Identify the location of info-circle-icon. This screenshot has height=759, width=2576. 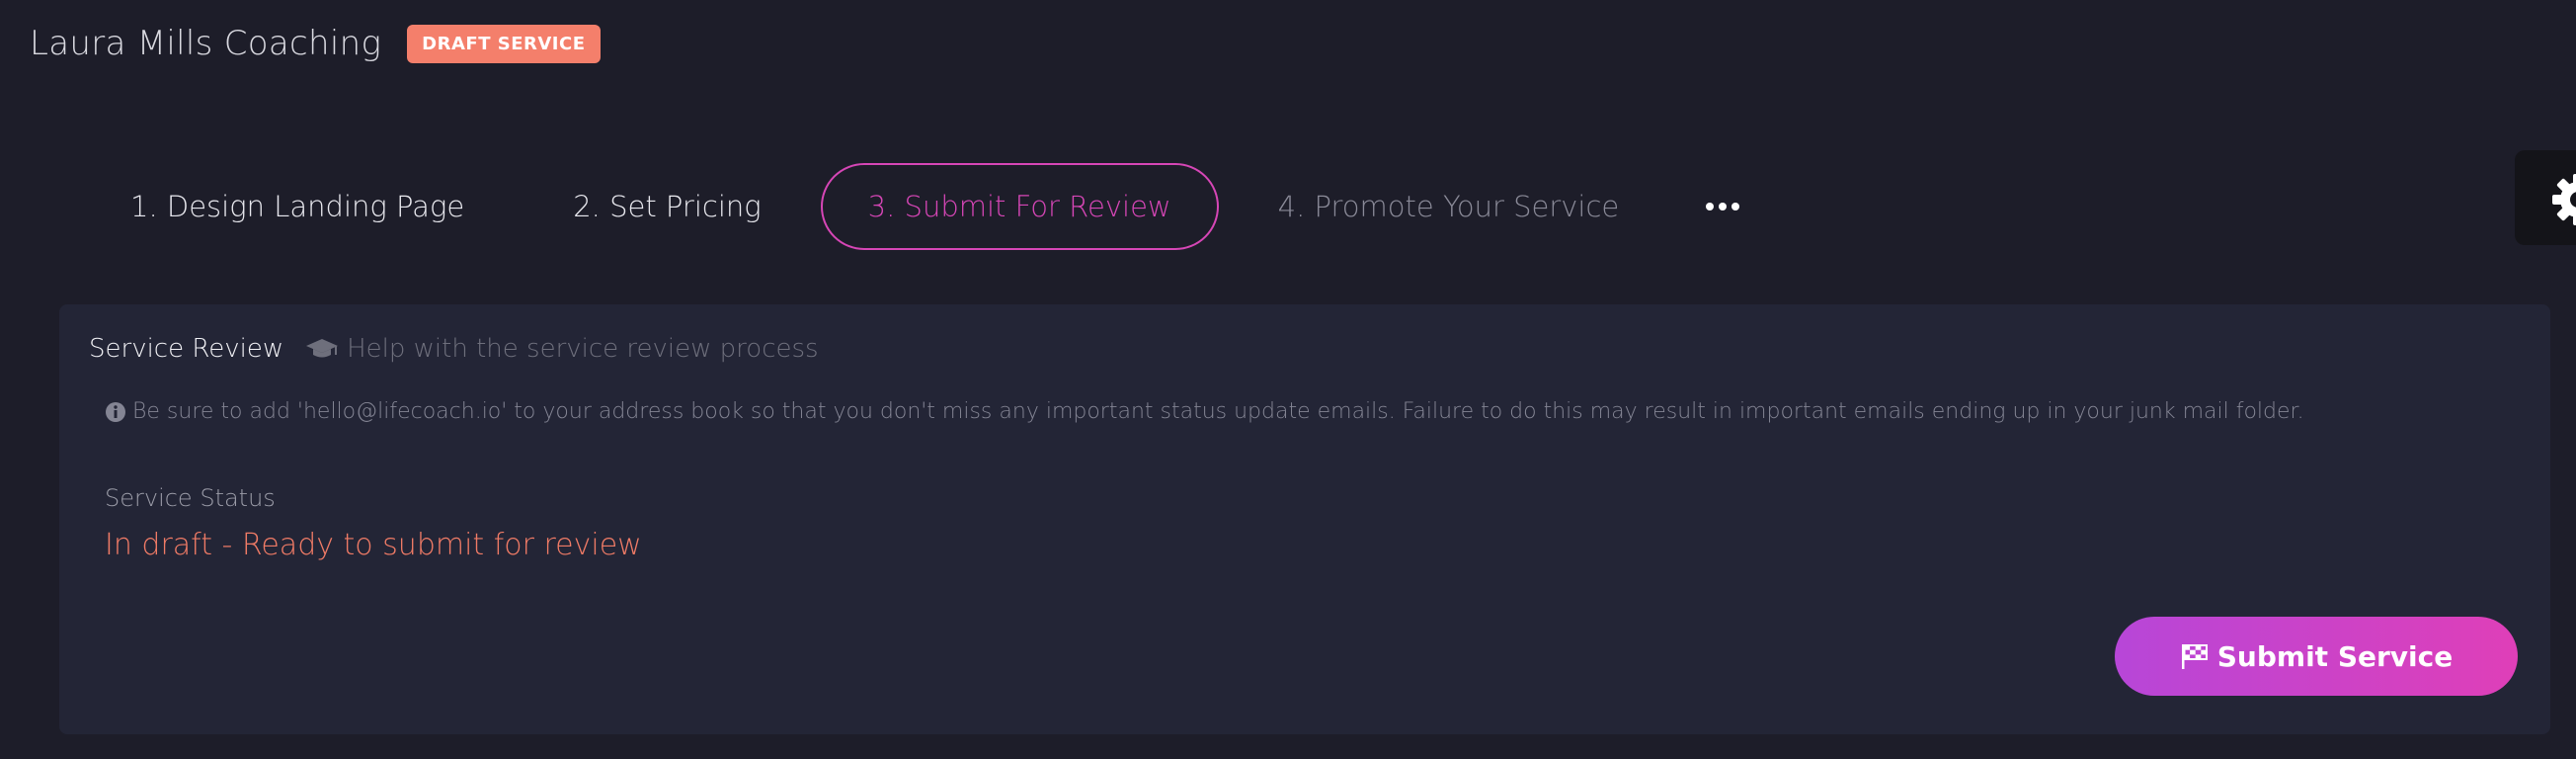
(115, 411).